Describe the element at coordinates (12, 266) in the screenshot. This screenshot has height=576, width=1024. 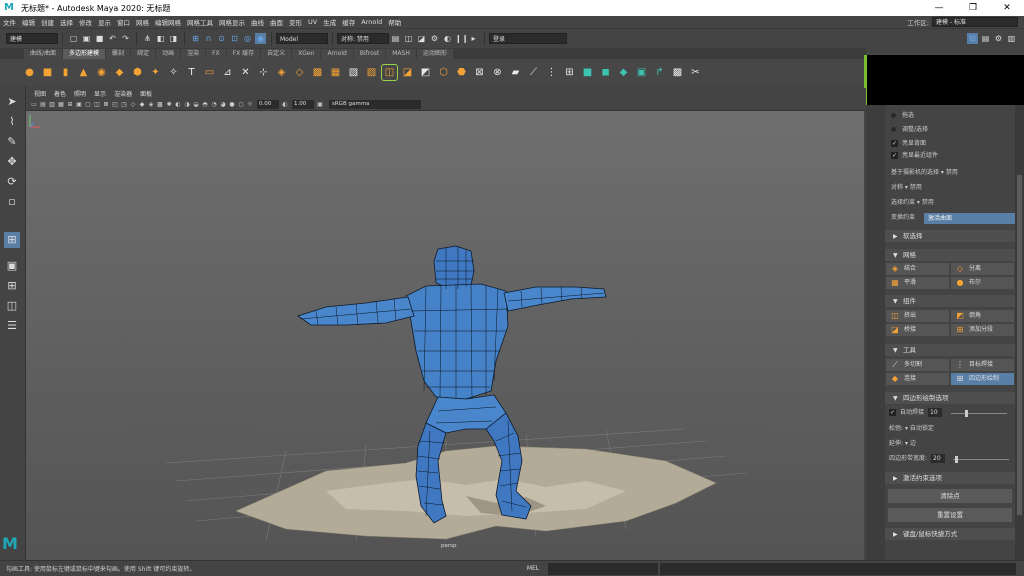
I see `single-perspective-layout-icon: ▣` at that location.